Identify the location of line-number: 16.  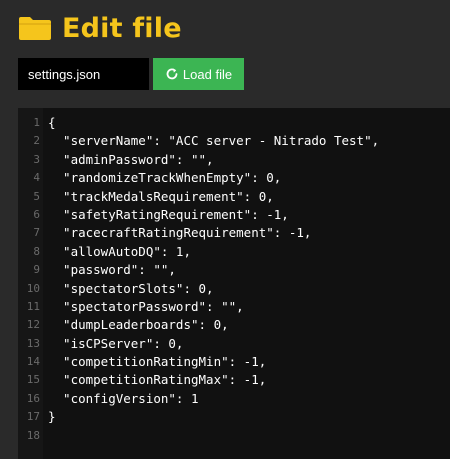
(33, 398).